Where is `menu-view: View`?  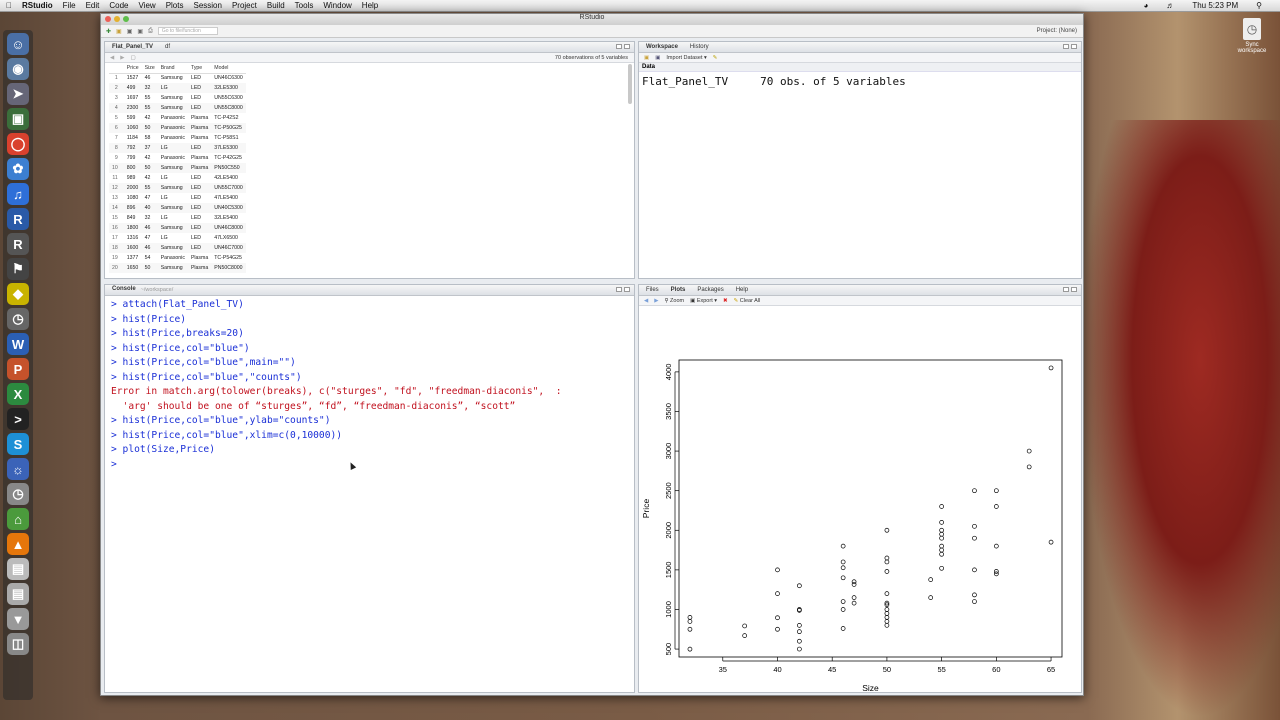 menu-view: View is located at coordinates (146, 5).